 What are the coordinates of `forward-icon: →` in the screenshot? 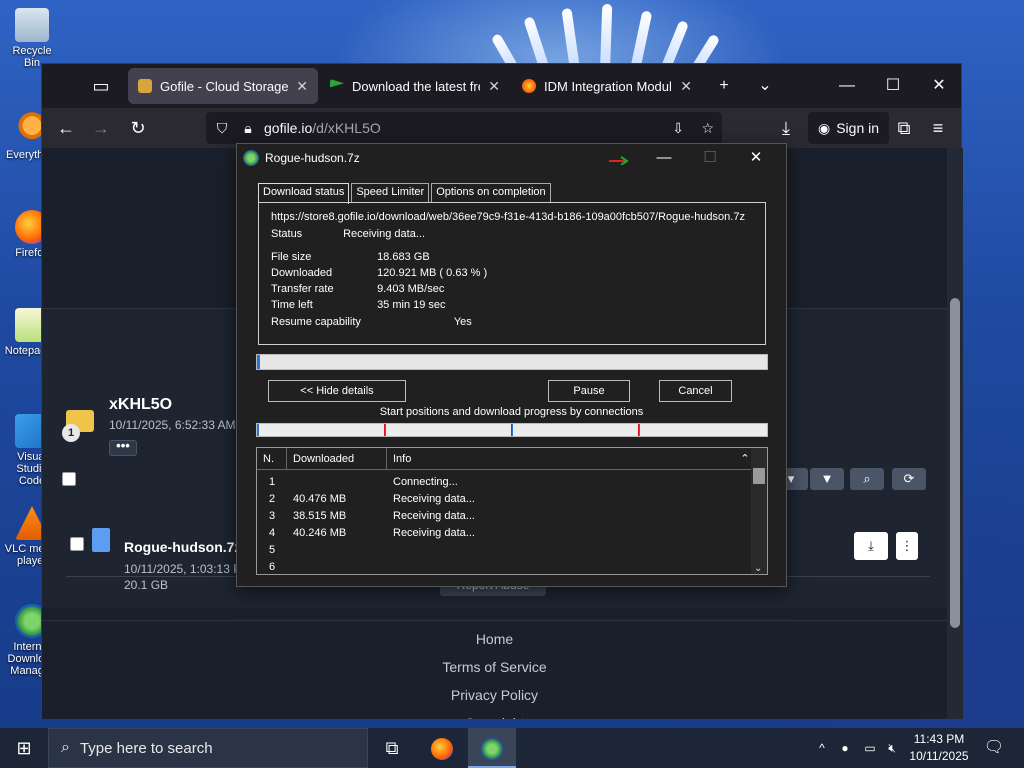 It's located at (101, 128).